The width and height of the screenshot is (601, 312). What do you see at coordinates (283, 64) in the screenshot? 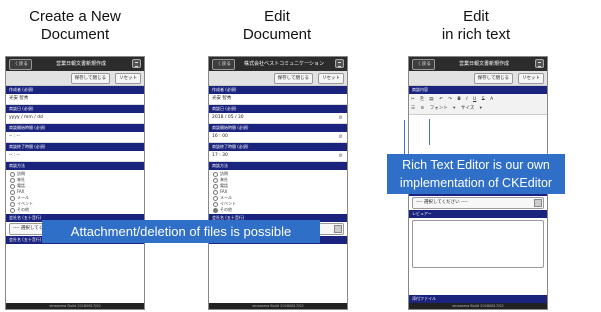
I see `screen-title: 株式会社ベストコミュニケーション` at bounding box center [283, 64].